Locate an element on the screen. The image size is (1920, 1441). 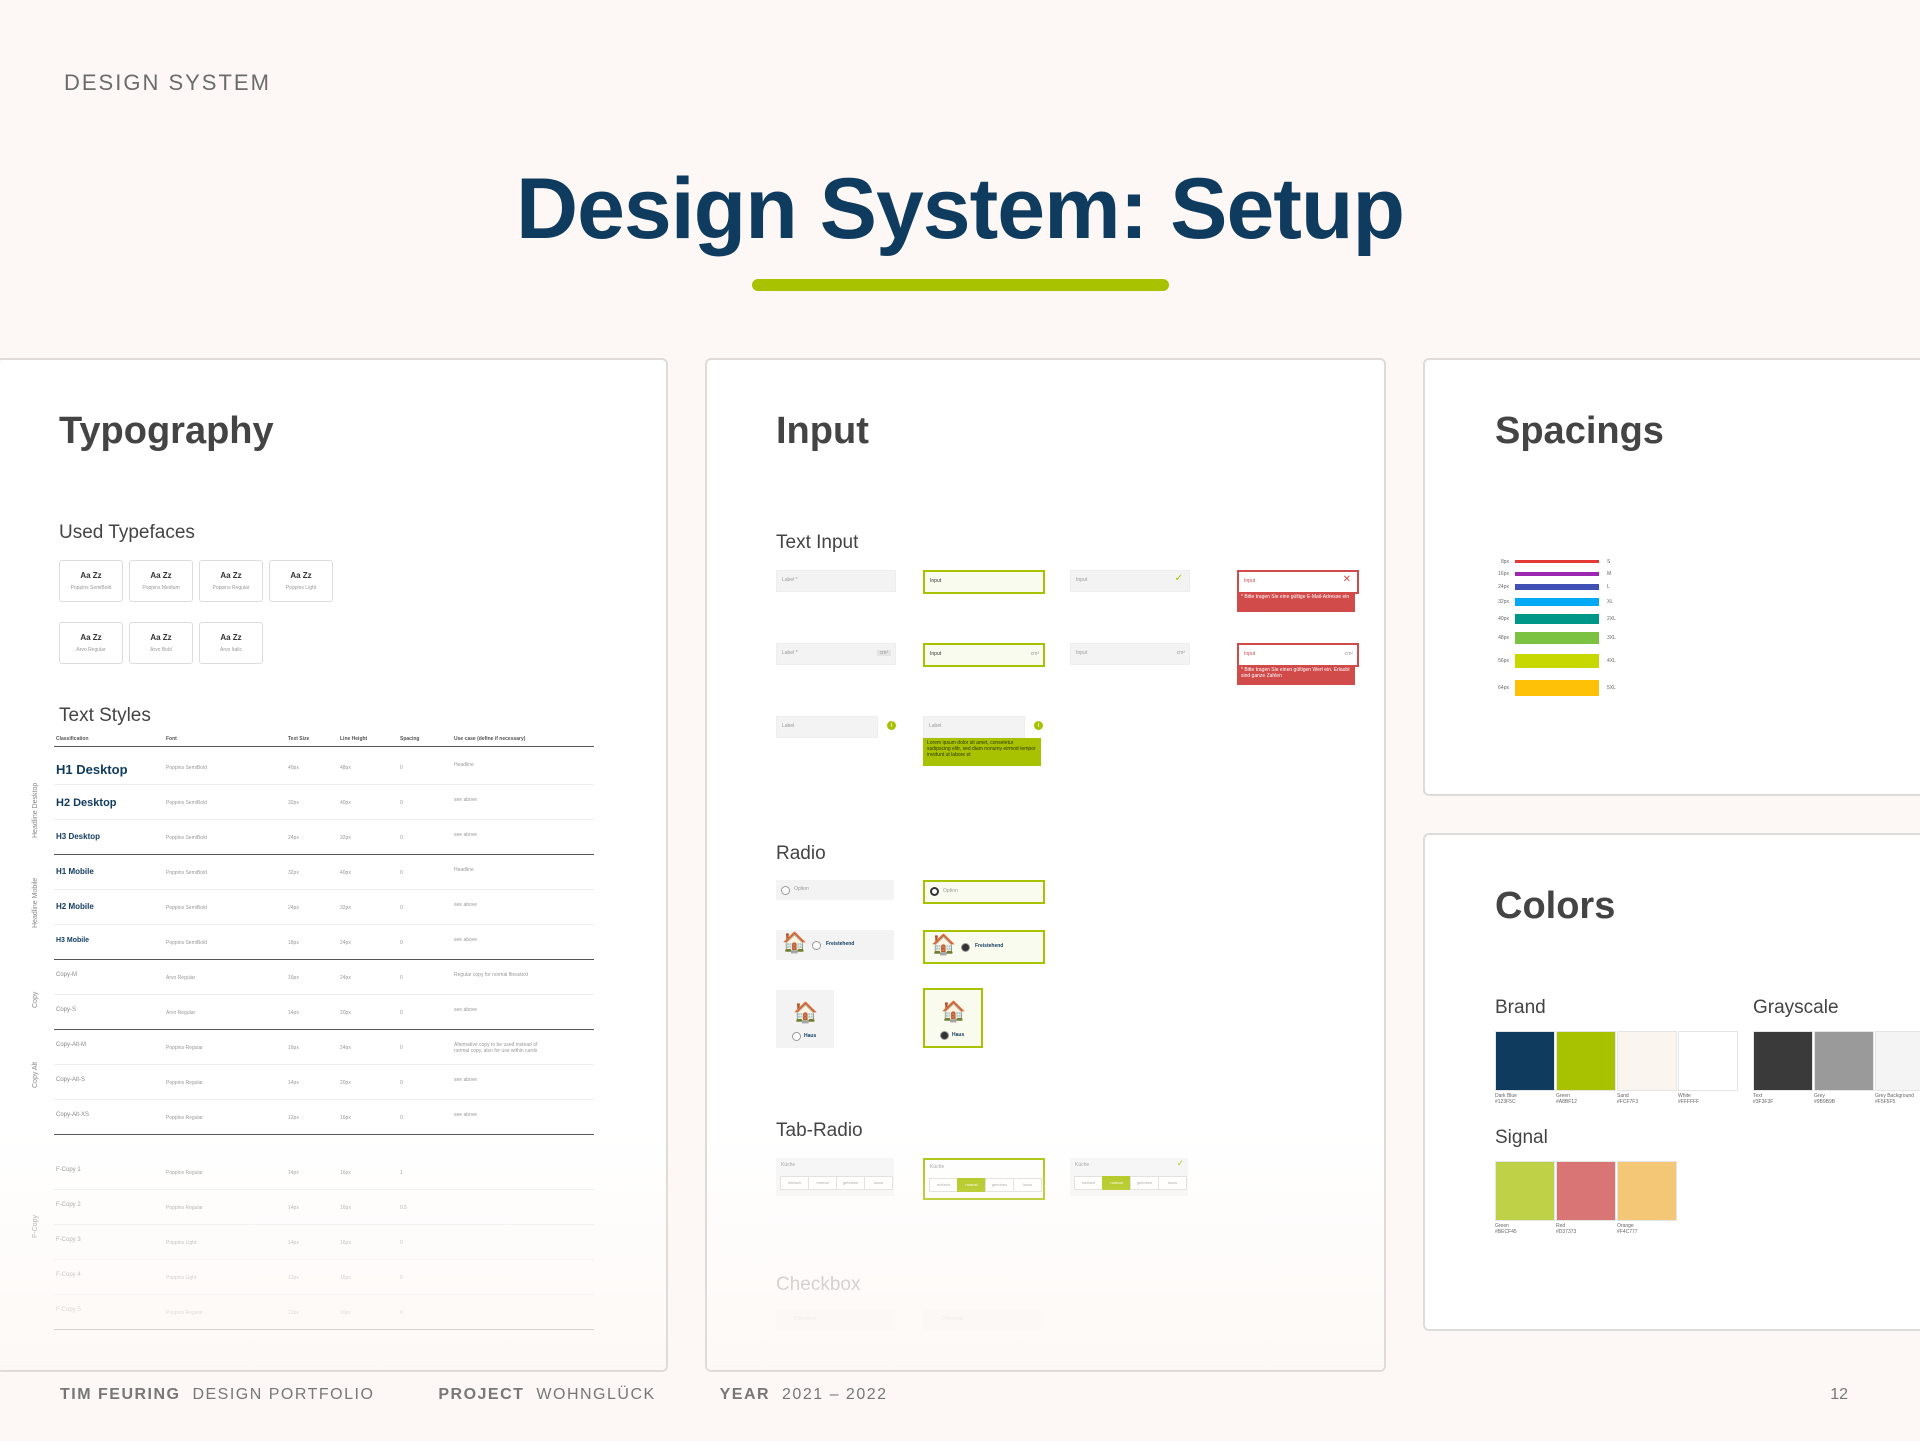
text-input-valid: Input ✓ is located at coordinates (1130, 581).